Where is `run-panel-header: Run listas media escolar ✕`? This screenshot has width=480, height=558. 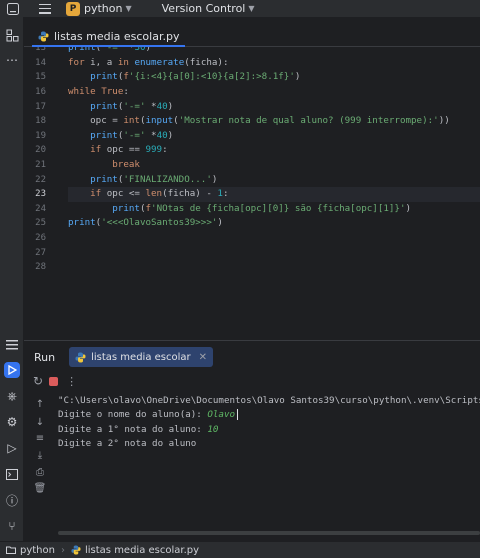
run-panel-header: Run listas media escolar ✕ is located at coordinates (252, 357).